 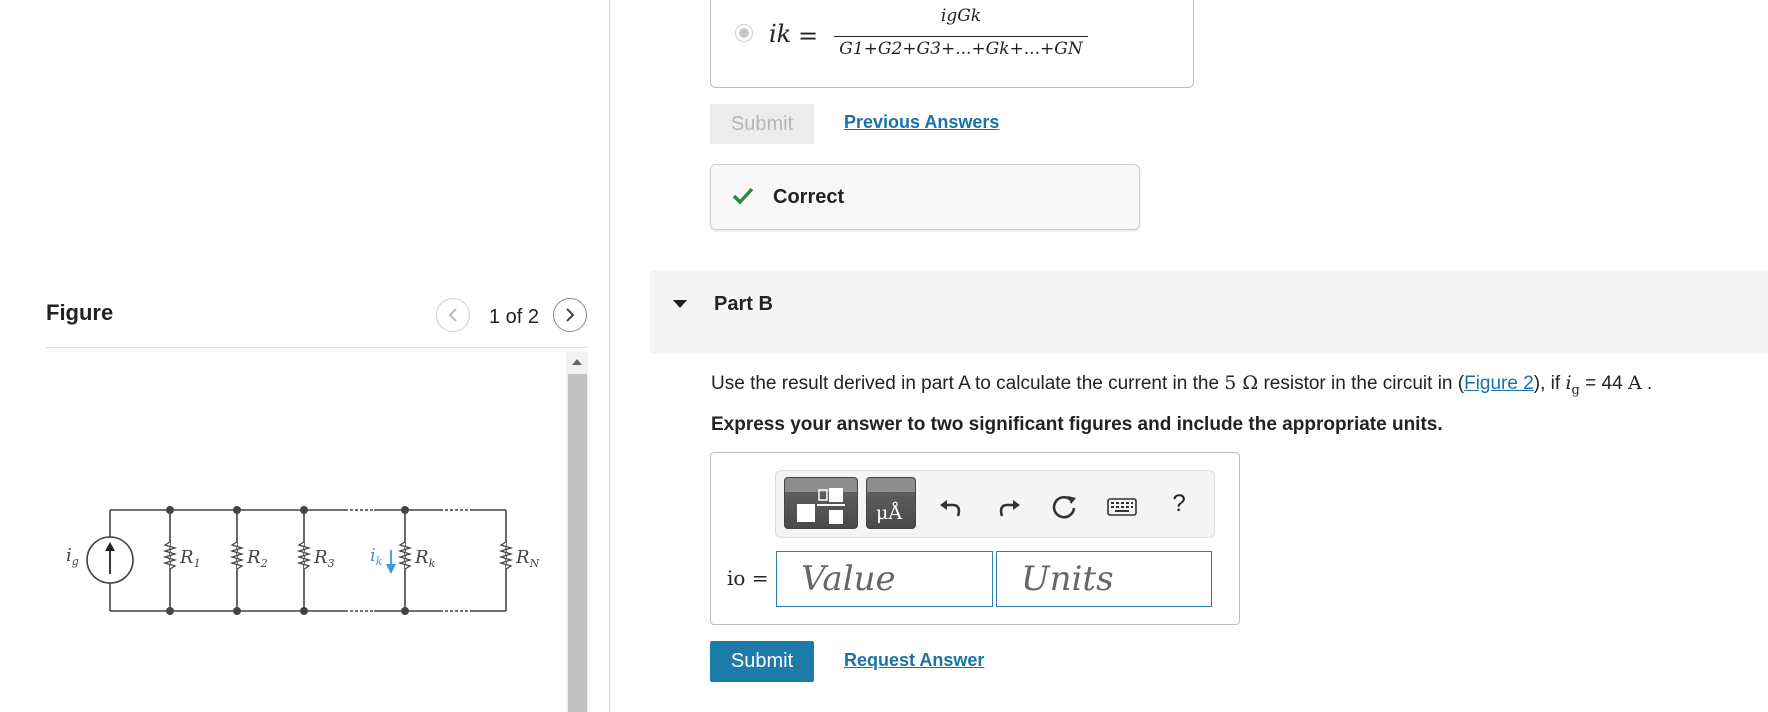 I want to click on figure-title: Figure, so click(x=80, y=312).